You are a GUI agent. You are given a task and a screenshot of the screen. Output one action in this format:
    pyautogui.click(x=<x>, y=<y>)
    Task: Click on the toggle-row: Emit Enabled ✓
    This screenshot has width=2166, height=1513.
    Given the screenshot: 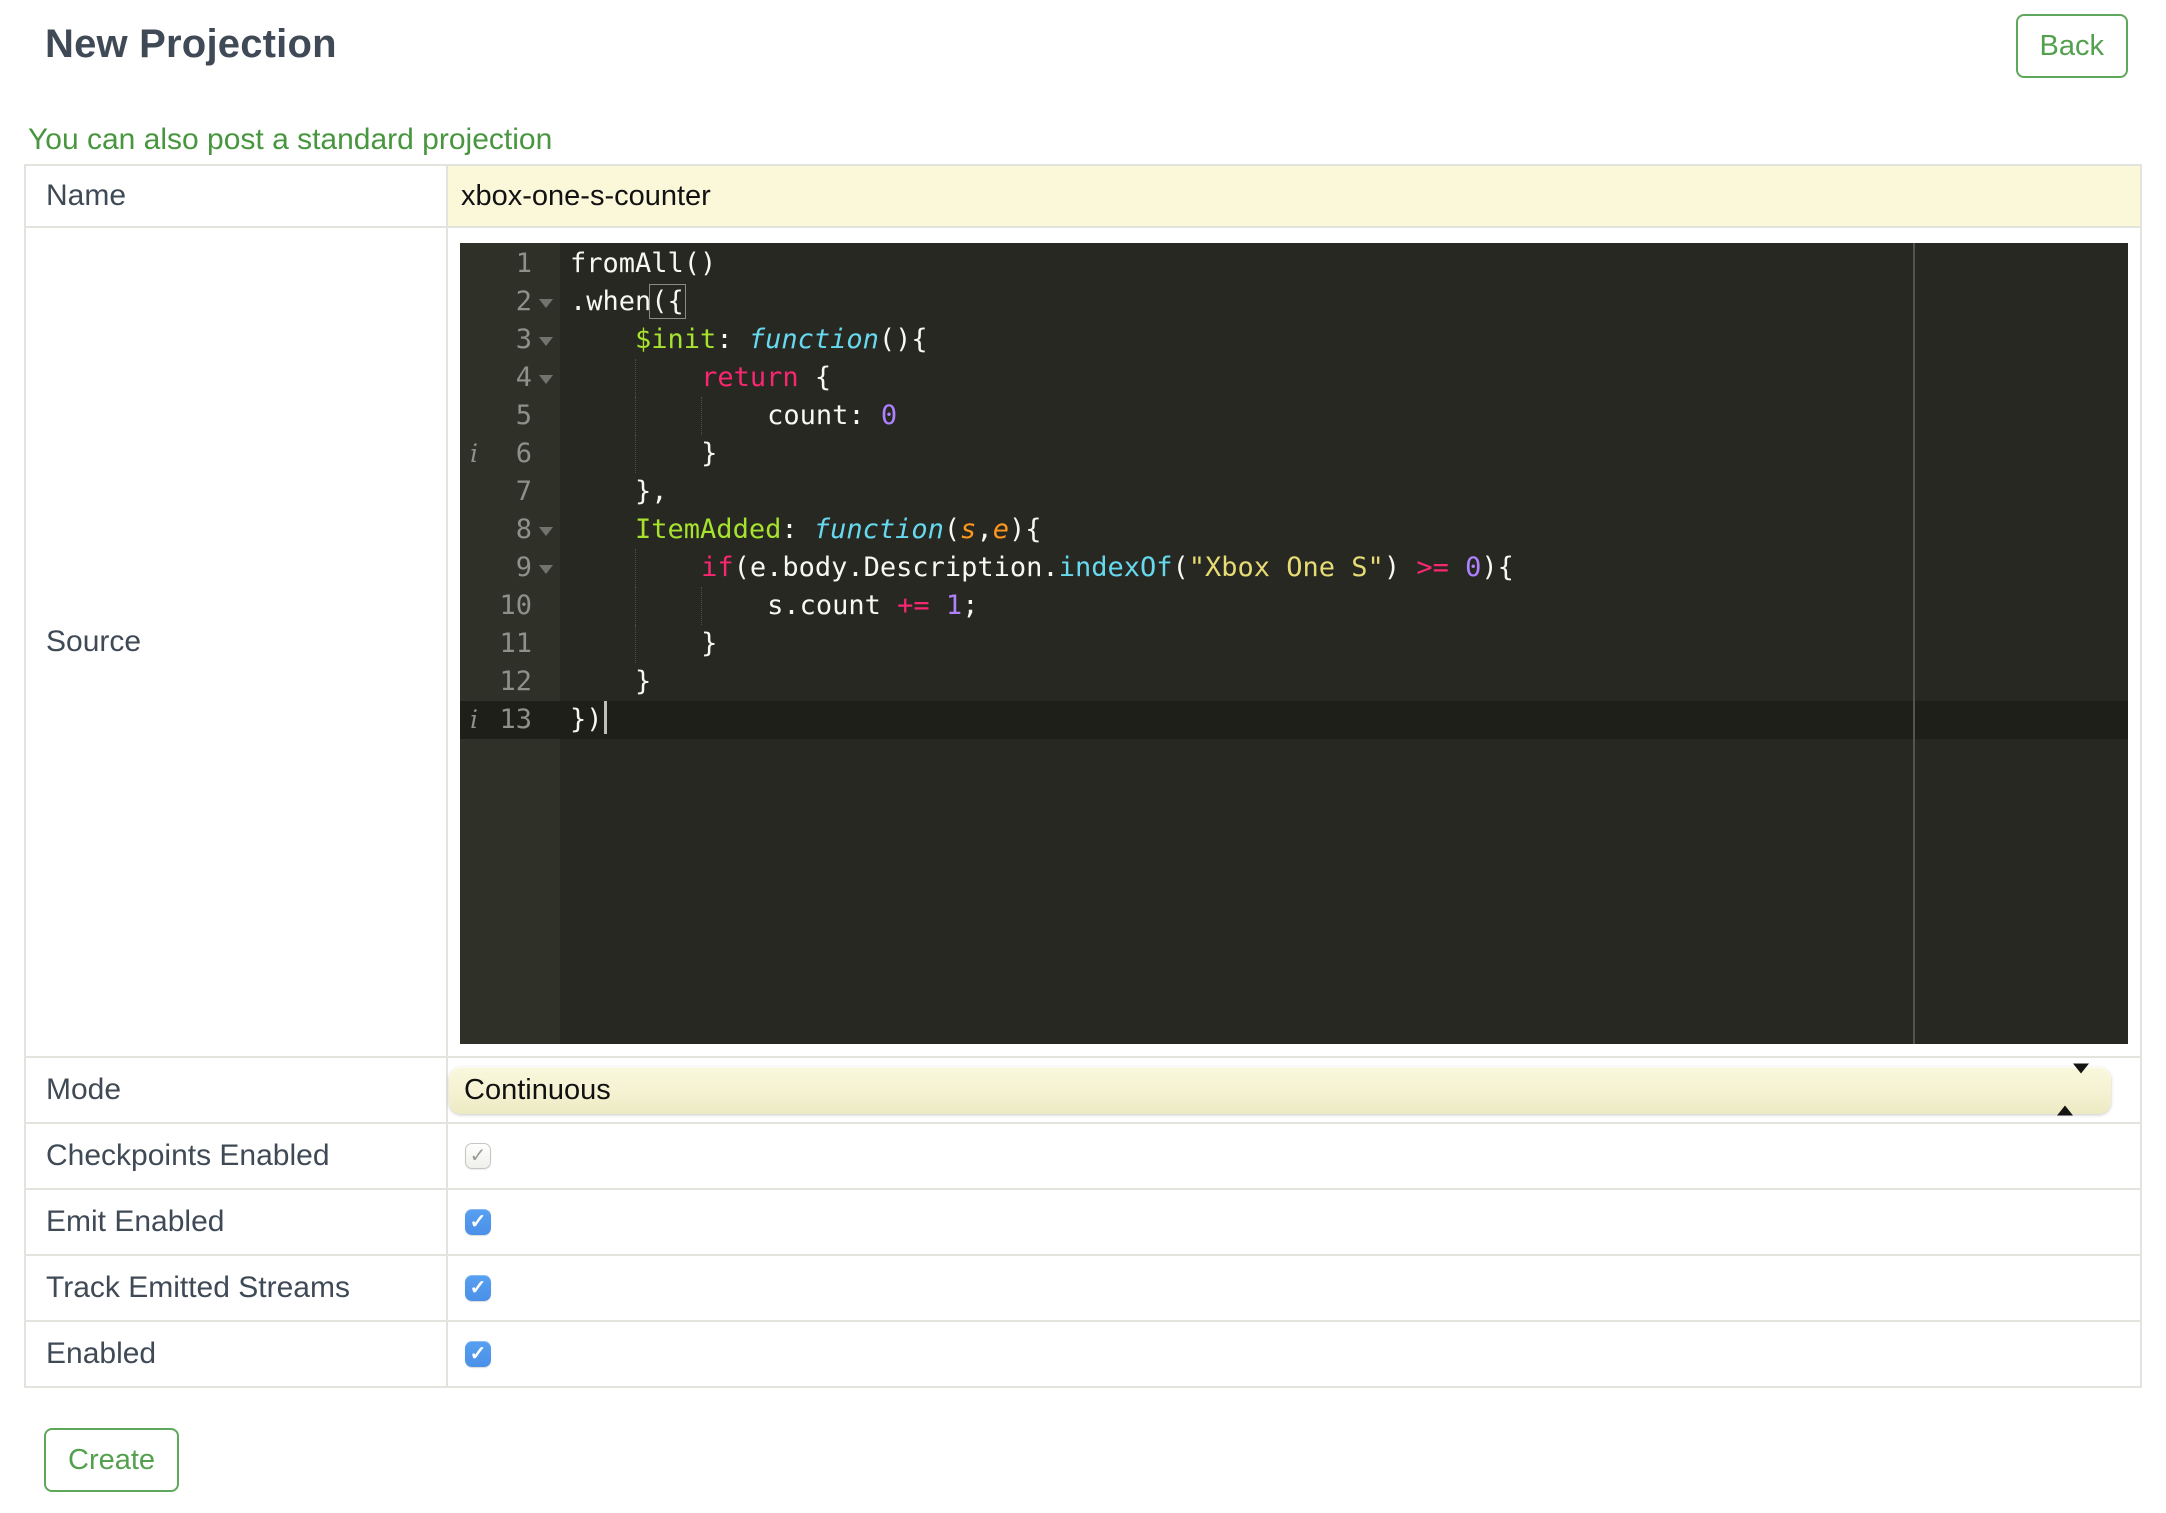 What is the action you would take?
    pyautogui.click(x=1083, y=1222)
    